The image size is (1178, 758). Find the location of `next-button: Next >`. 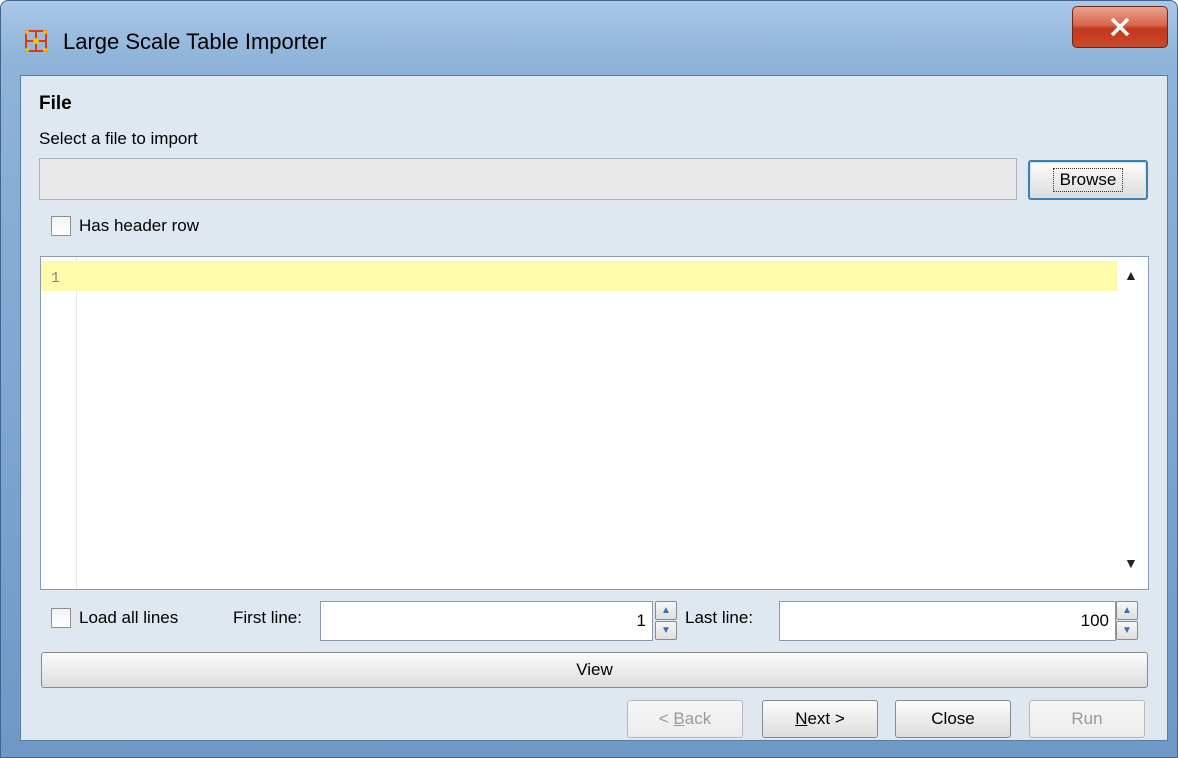

next-button: Next > is located at coordinates (820, 719).